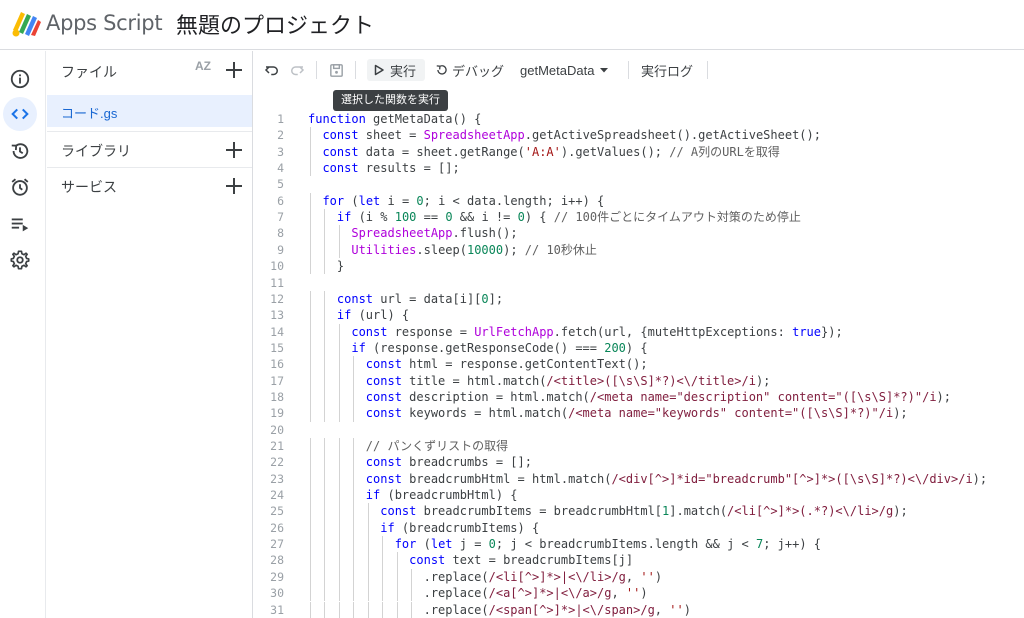  I want to click on code-line: 11, so click(639, 283).